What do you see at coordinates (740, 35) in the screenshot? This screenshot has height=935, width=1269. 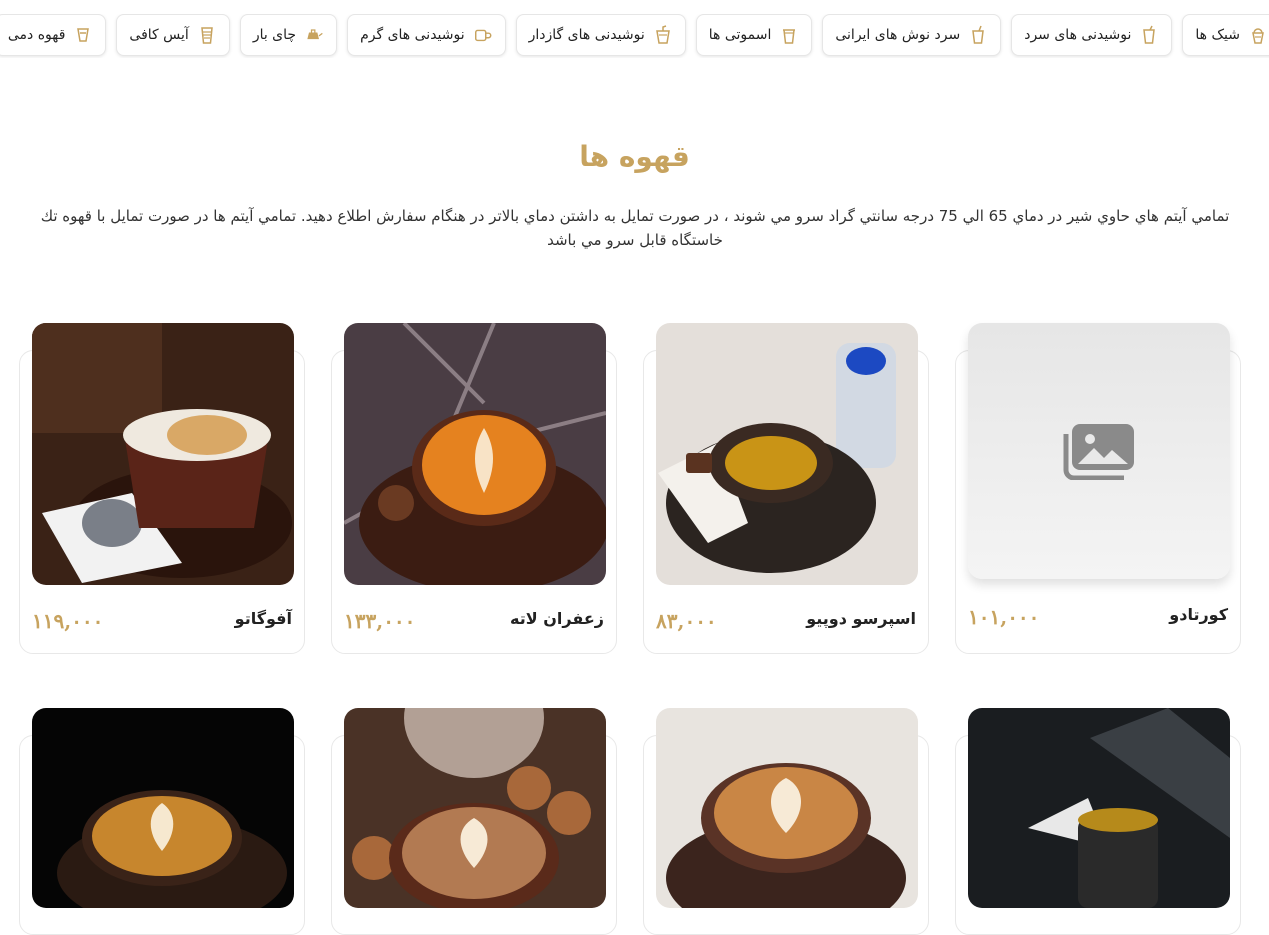 I see `category-label: اسموتی ها` at bounding box center [740, 35].